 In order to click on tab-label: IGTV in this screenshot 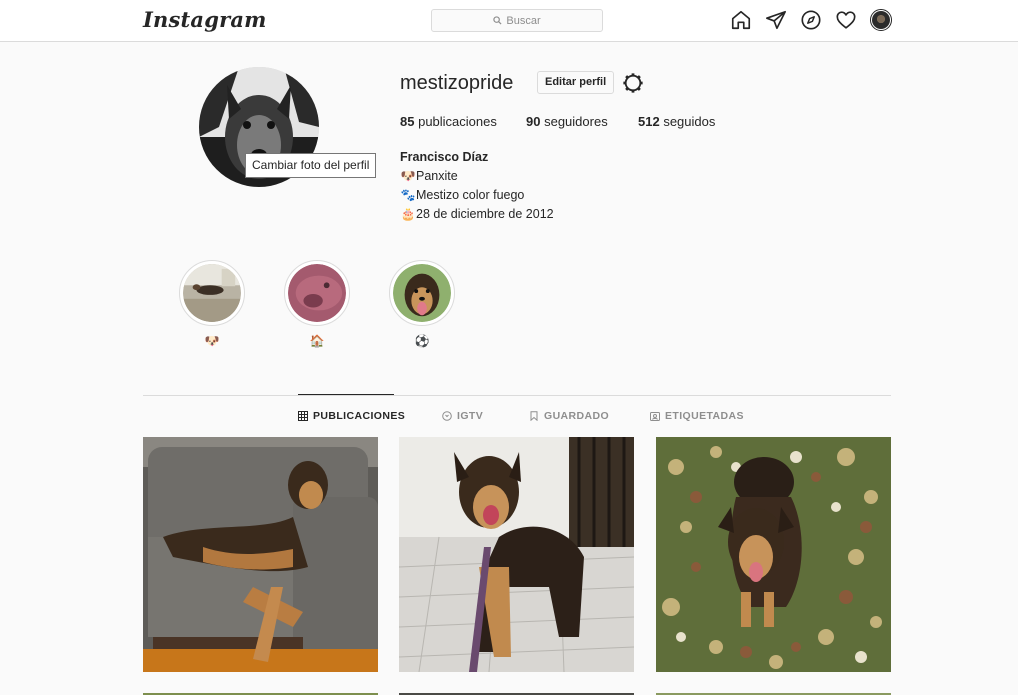, I will do `click(470, 416)`.